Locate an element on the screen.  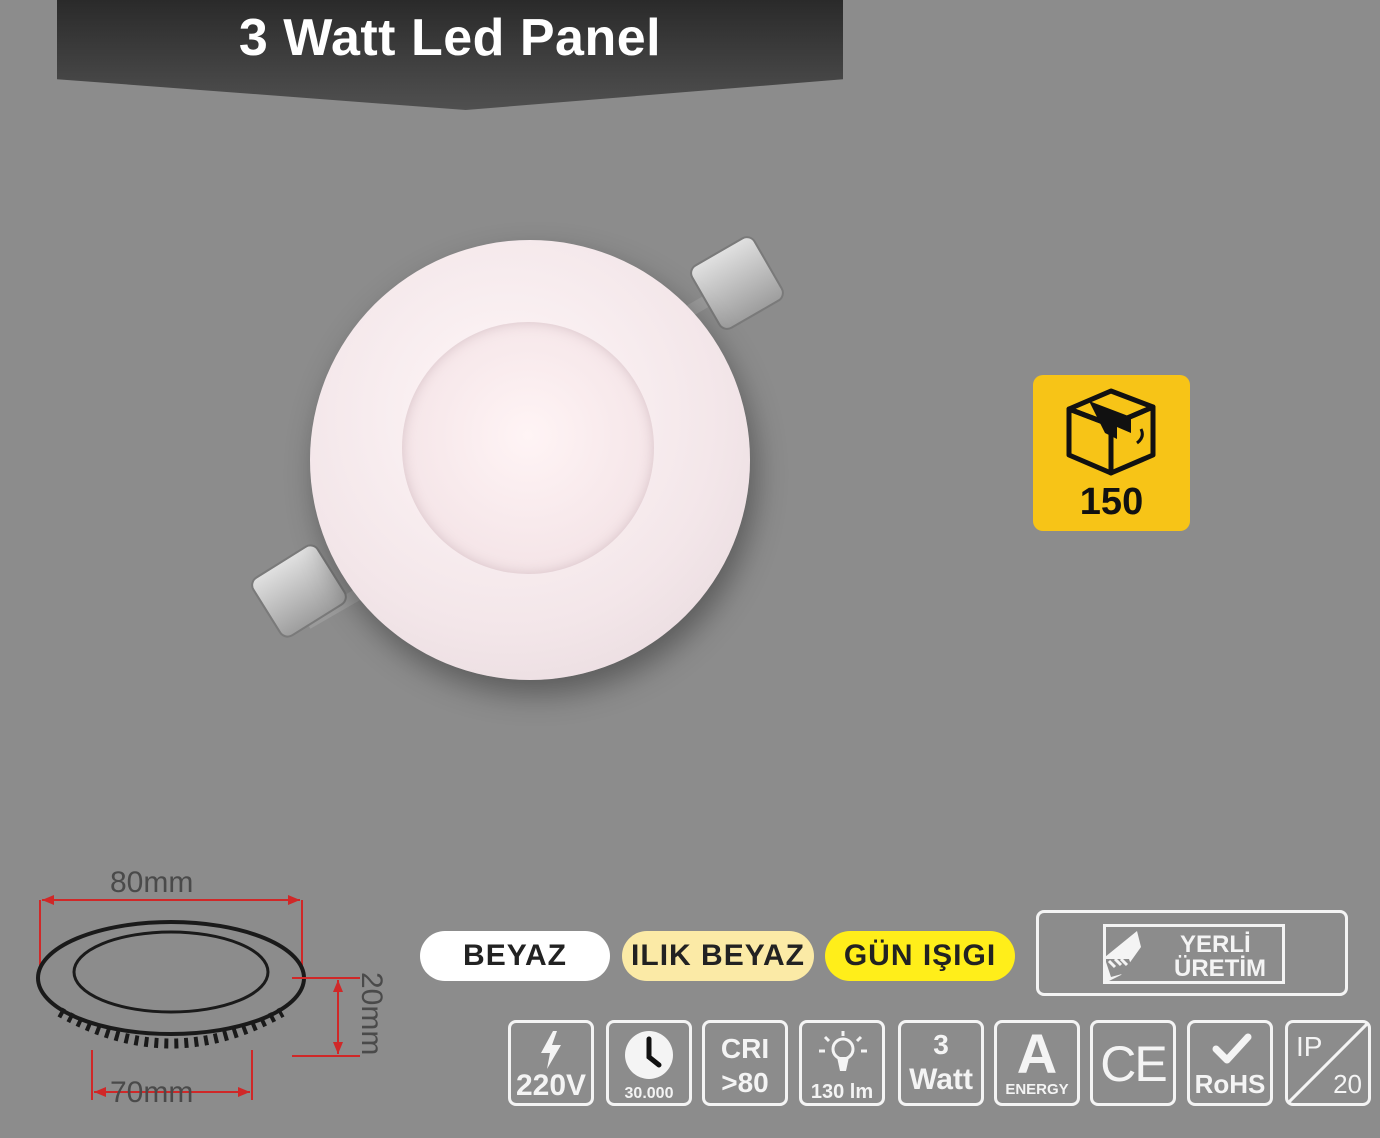
spec-cri: CRI >80 is located at coordinates (745, 1063).